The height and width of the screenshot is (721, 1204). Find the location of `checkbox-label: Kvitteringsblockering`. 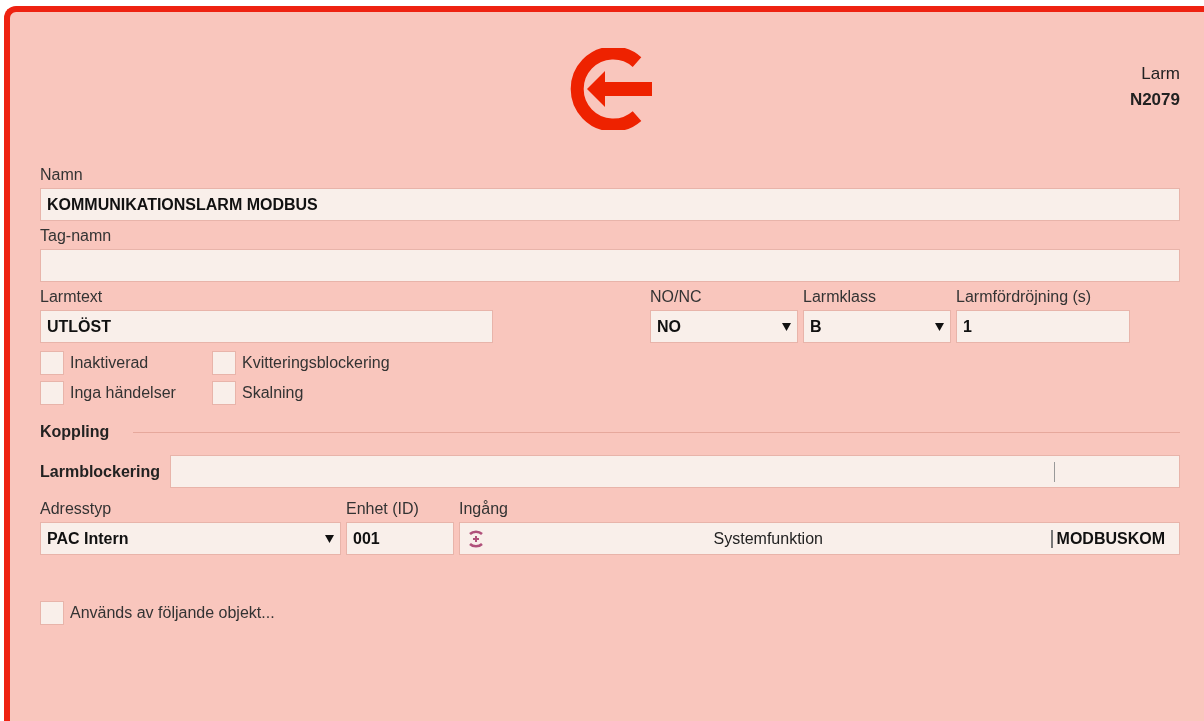

checkbox-label: Kvitteringsblockering is located at coordinates (316, 363).